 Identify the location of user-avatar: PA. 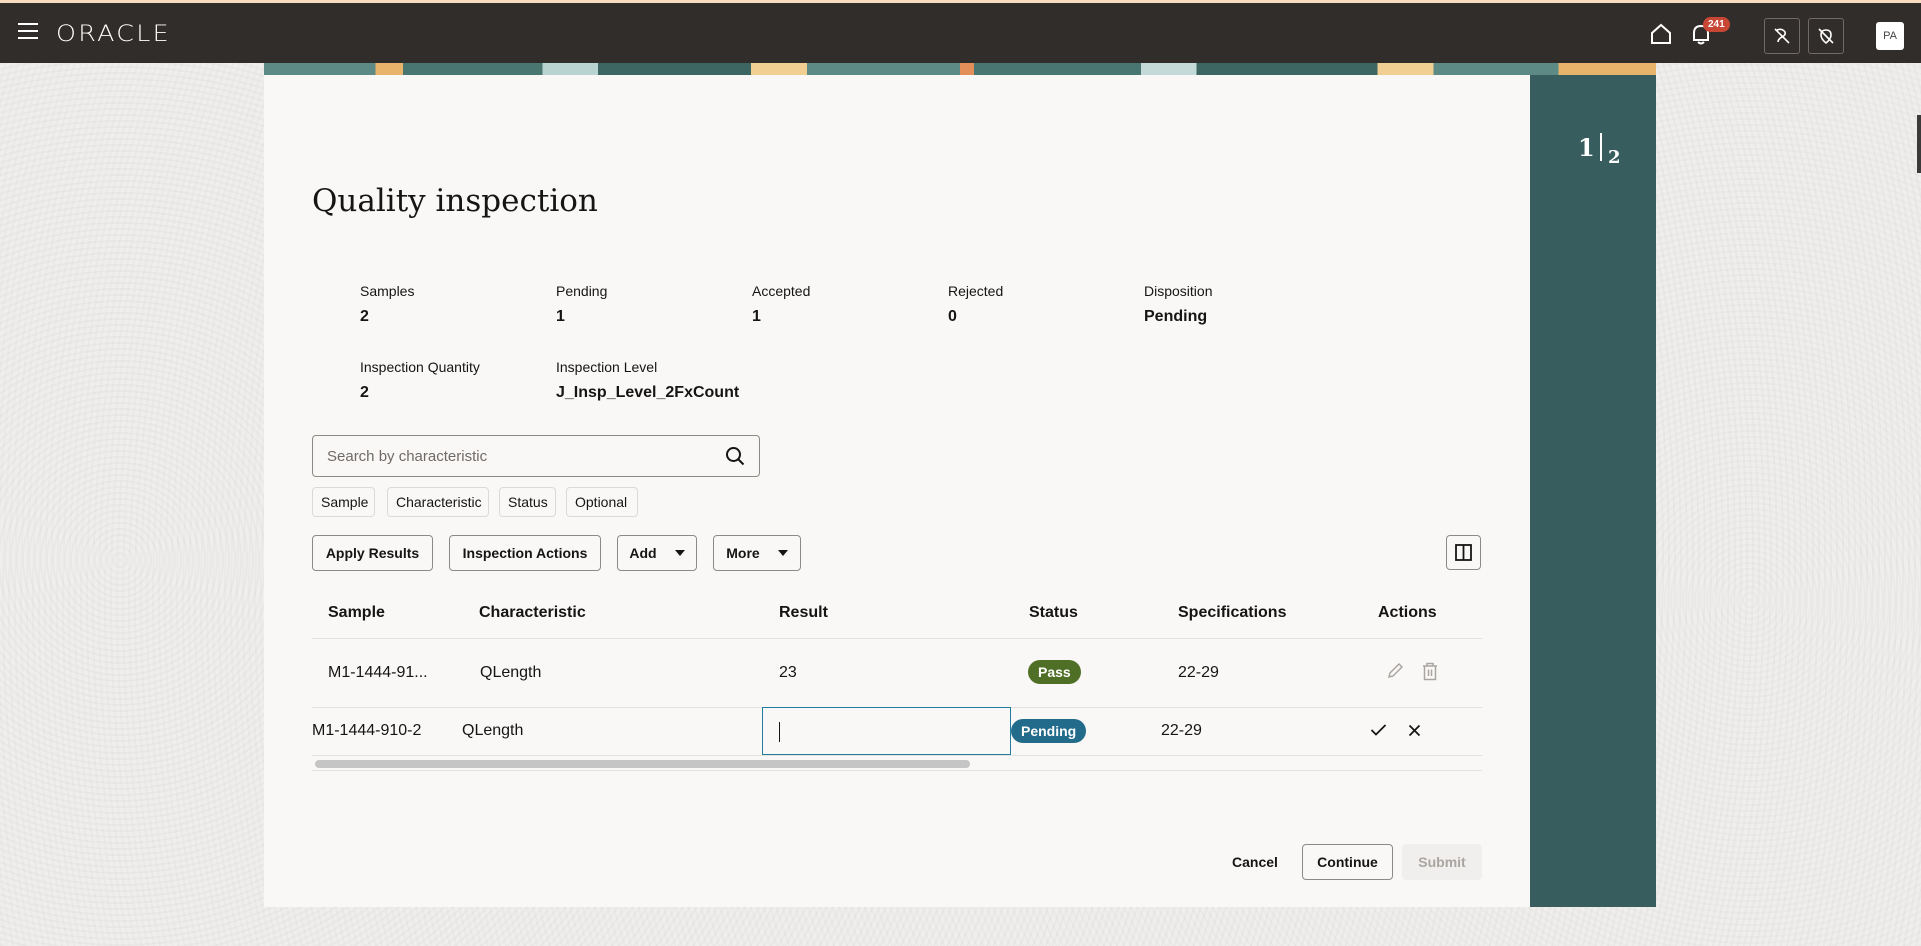
(1890, 36).